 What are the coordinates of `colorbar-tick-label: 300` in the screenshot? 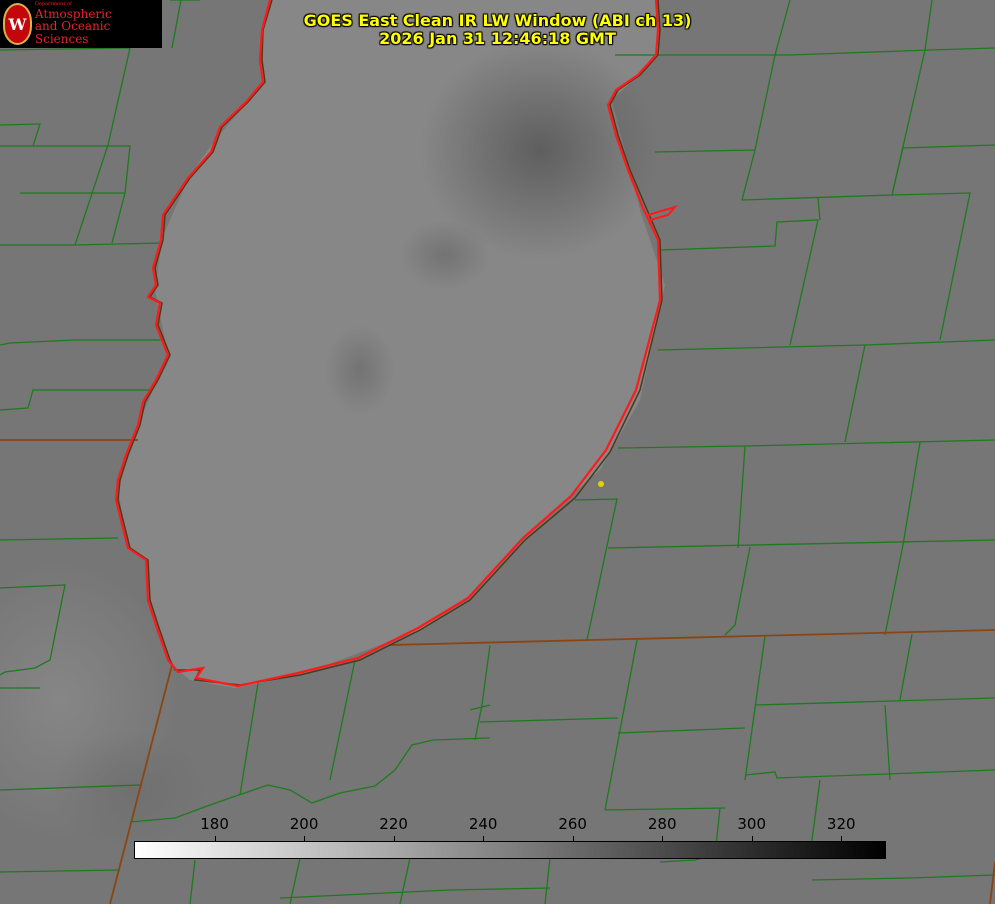 It's located at (752, 824).